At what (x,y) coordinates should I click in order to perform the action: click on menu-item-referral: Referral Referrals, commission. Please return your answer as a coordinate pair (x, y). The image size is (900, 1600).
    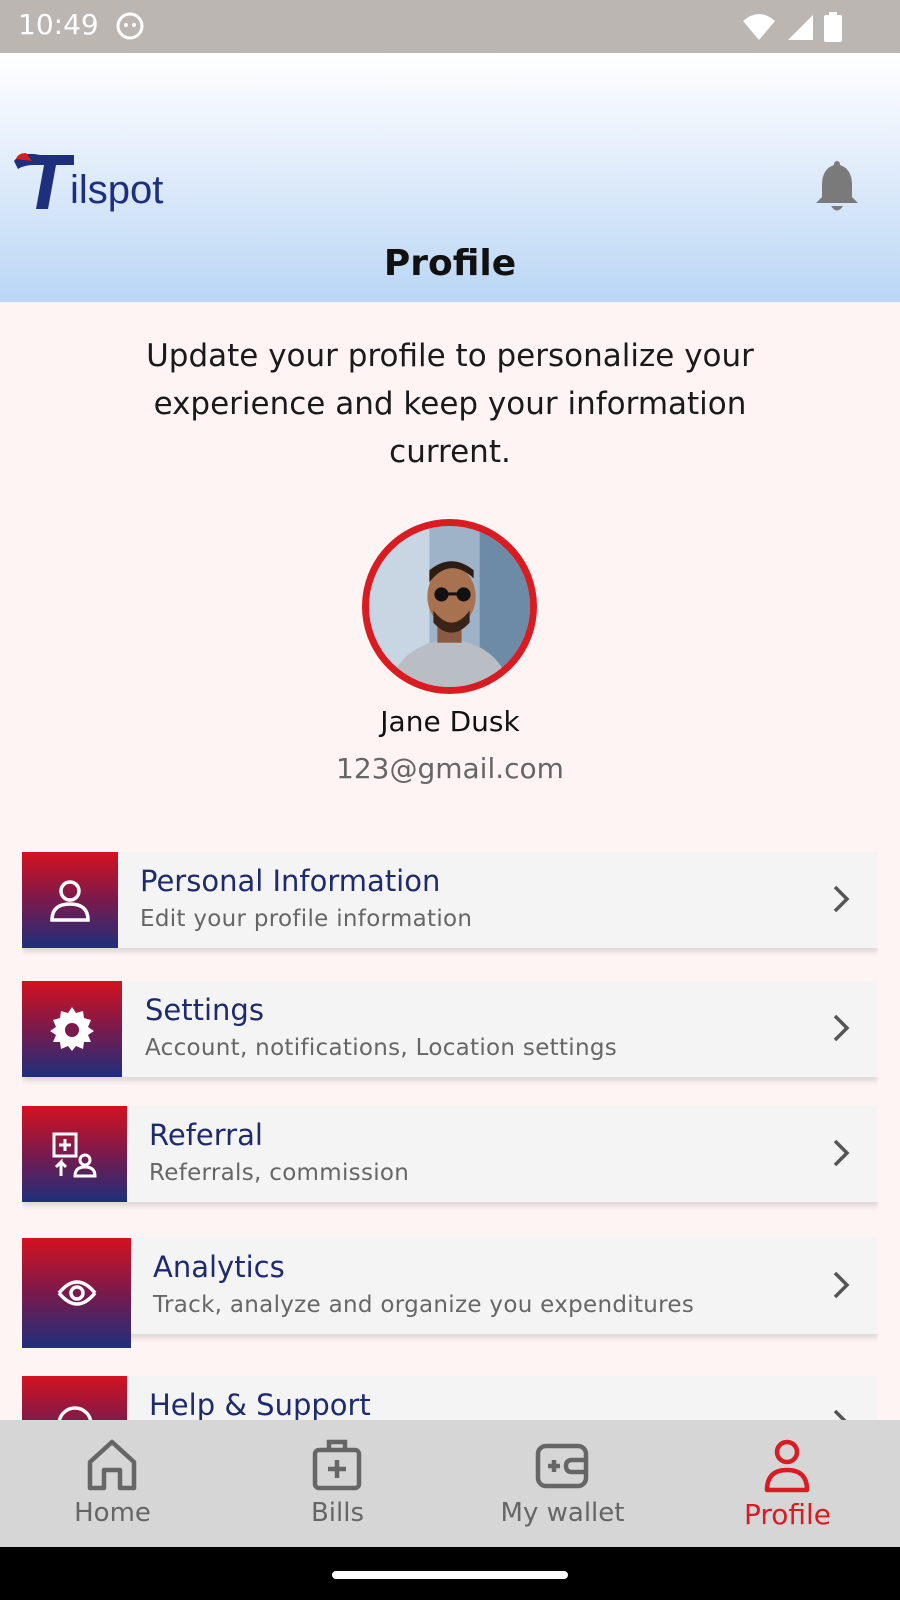
    Looking at the image, I should click on (450, 1154).